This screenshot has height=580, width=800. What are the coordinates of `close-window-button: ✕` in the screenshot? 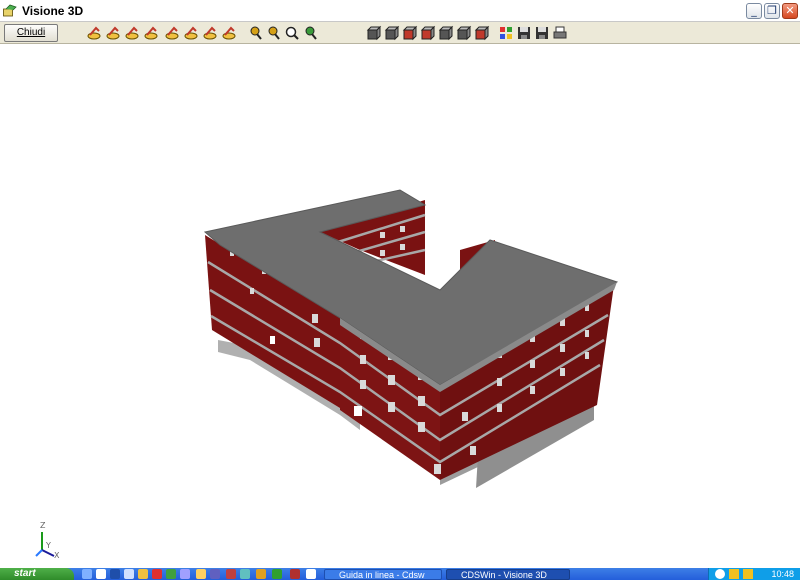 It's located at (790, 11).